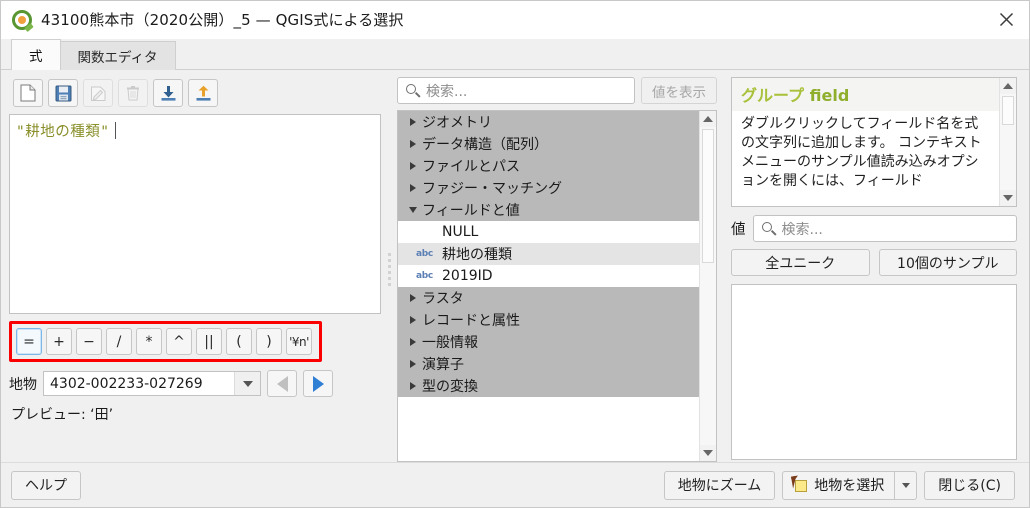 The width and height of the screenshot is (1030, 508). I want to click on operator-buttons-annotation: = + − / * ^ || ( ) '¥n', so click(165, 341).